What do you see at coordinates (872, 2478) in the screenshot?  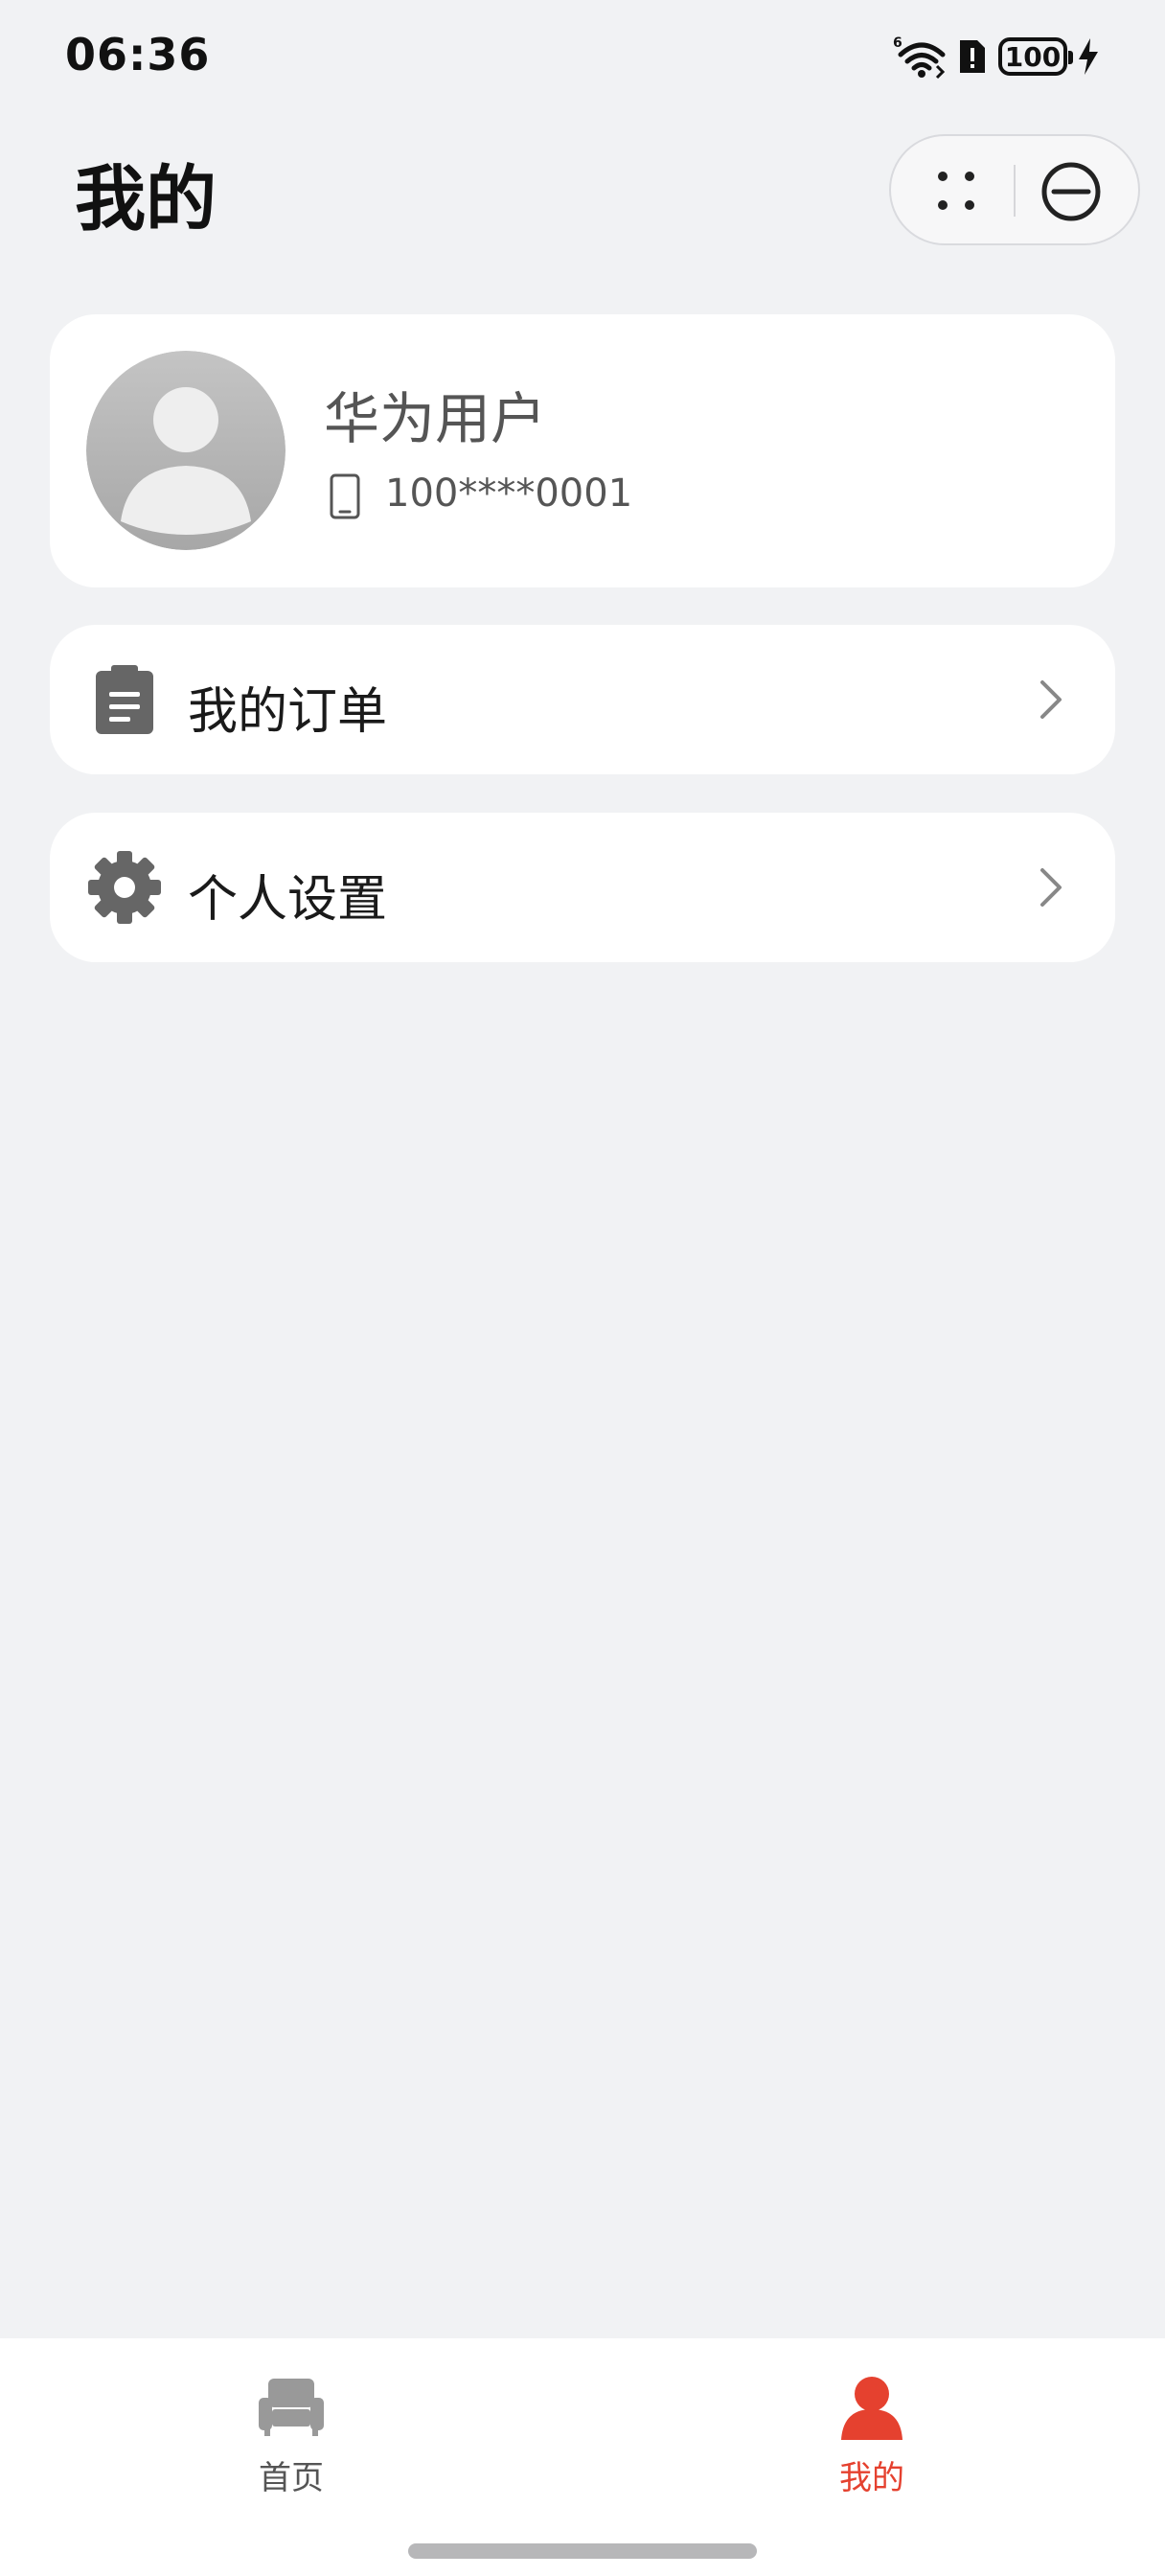 I see `tab-mine-label: 我的` at bounding box center [872, 2478].